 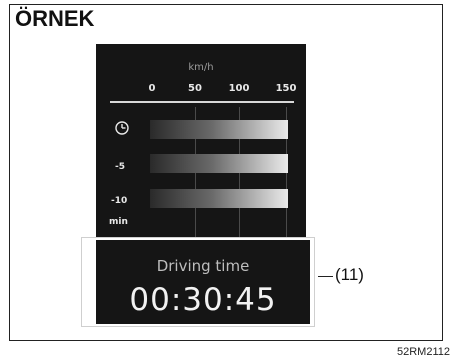 I want to click on driving-time-label: Driving time, so click(x=203, y=266).